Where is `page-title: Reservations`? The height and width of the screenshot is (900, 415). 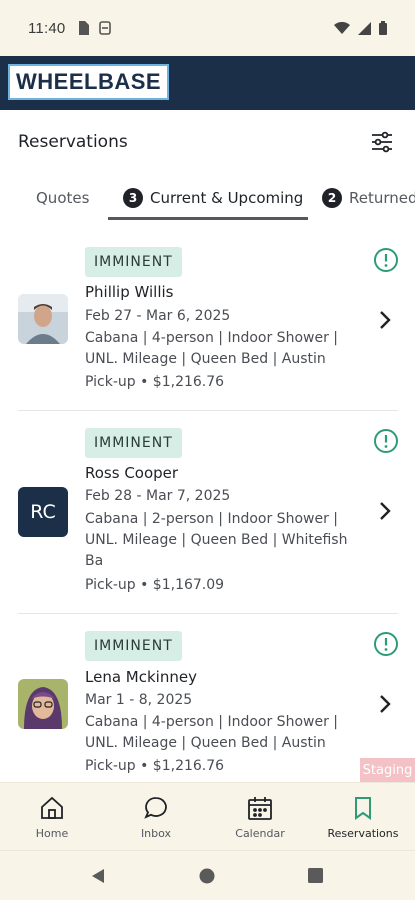
page-title: Reservations is located at coordinates (73, 142).